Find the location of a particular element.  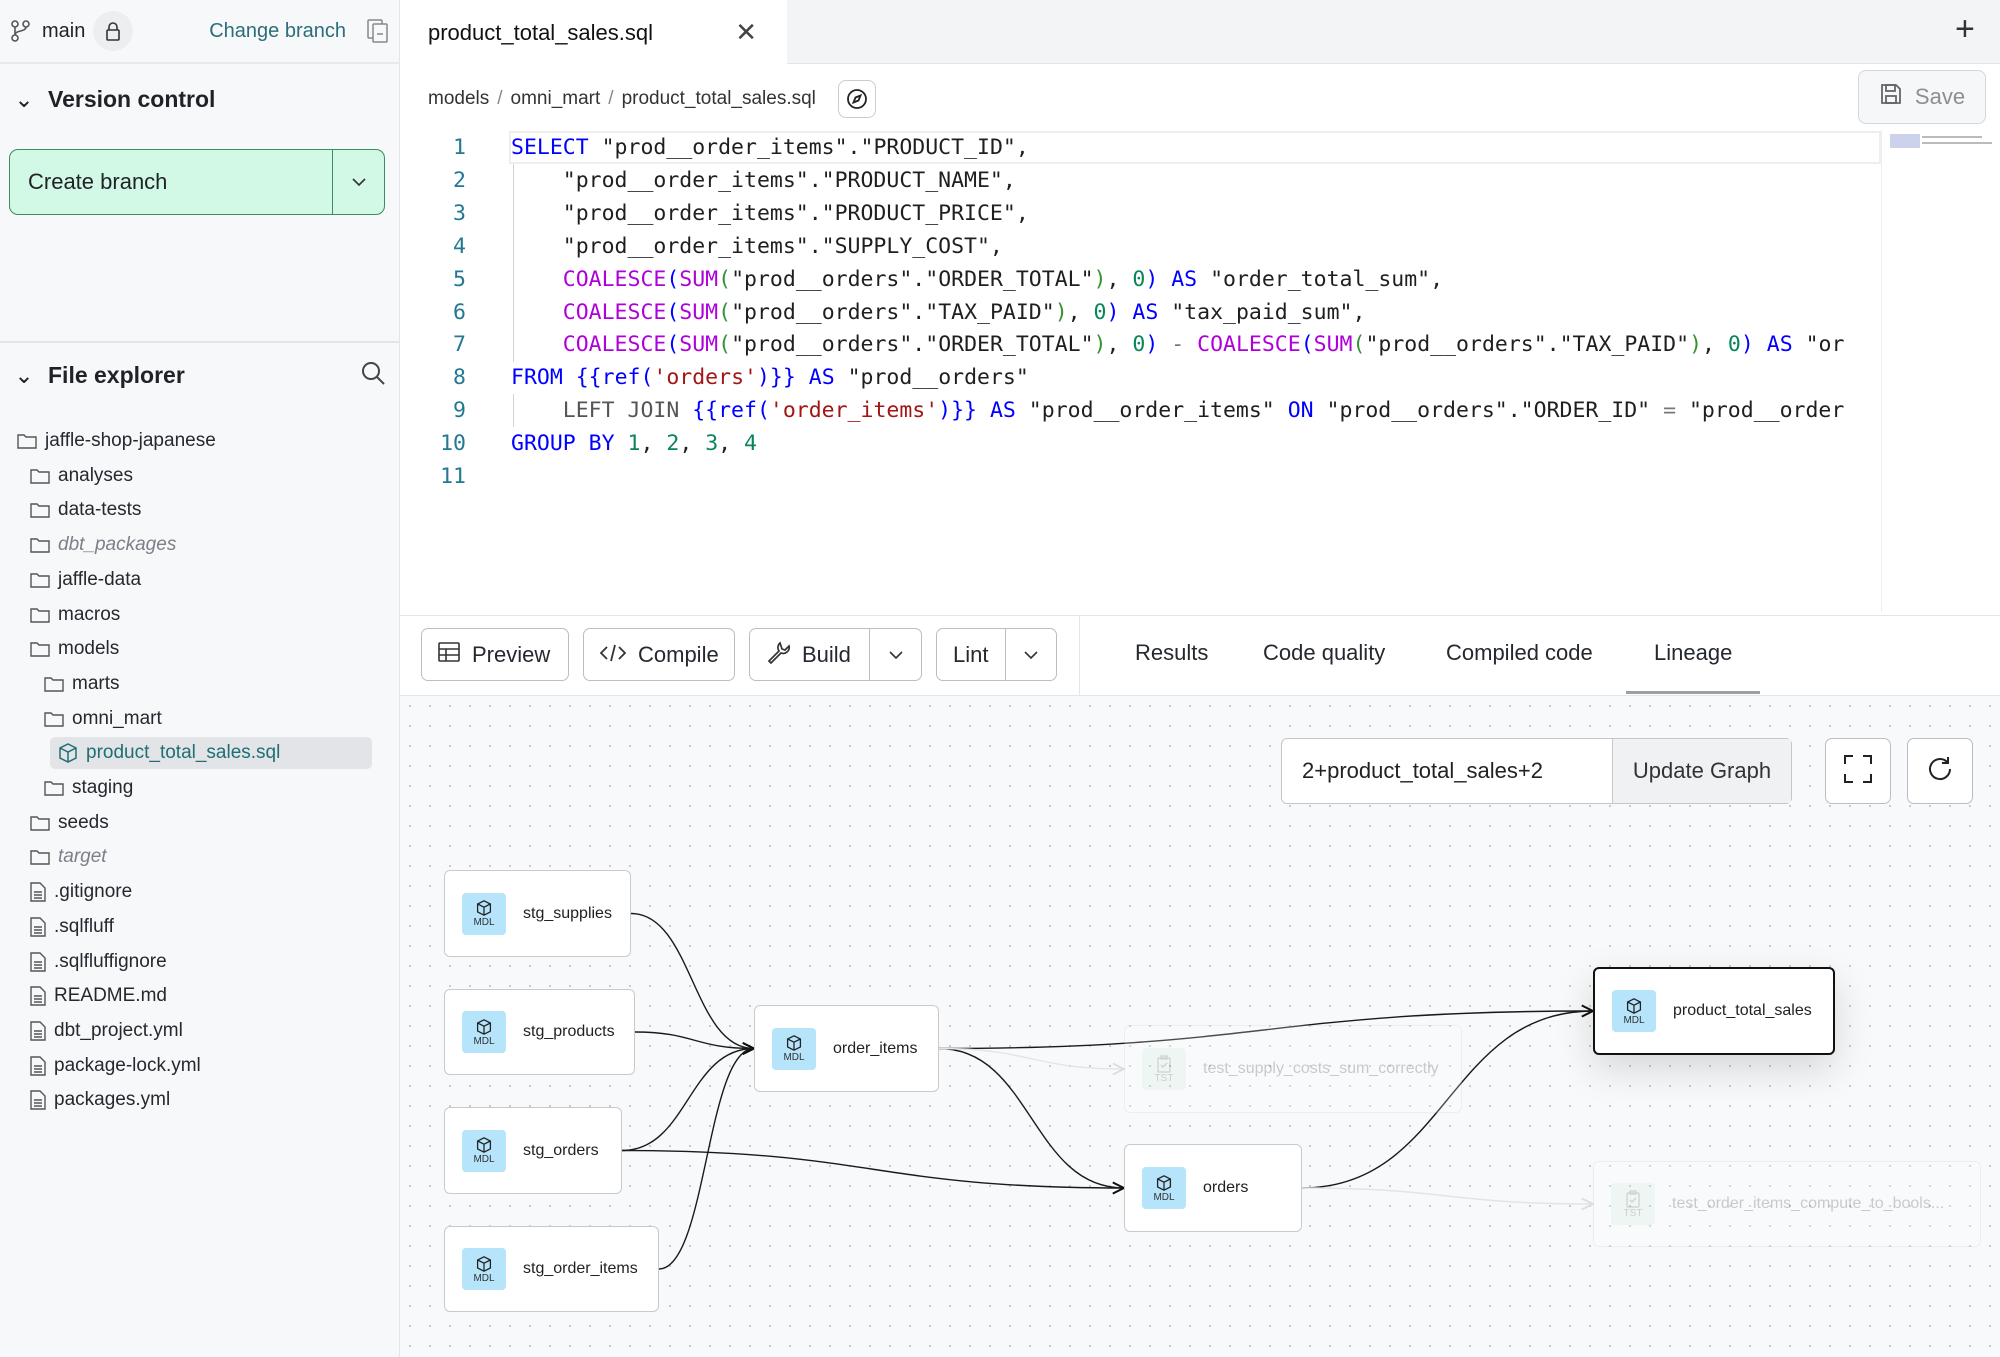

save-button: Save is located at coordinates (1922, 97).